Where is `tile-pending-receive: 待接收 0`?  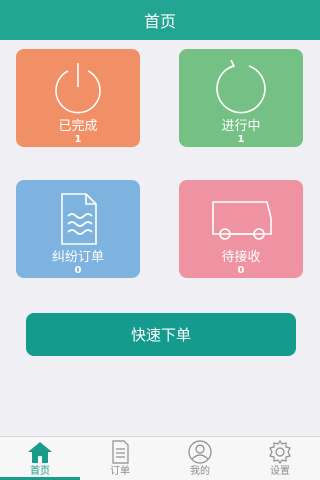 tile-pending-receive: 待接收 0 is located at coordinates (241, 229).